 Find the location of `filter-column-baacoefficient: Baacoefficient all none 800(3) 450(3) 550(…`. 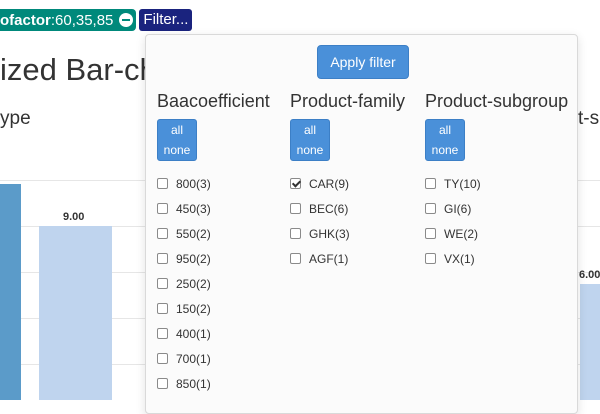

filter-column-baacoefficient: Baacoefficient all none 800(3) 450(3) 550(… is located at coordinates (213, 242).